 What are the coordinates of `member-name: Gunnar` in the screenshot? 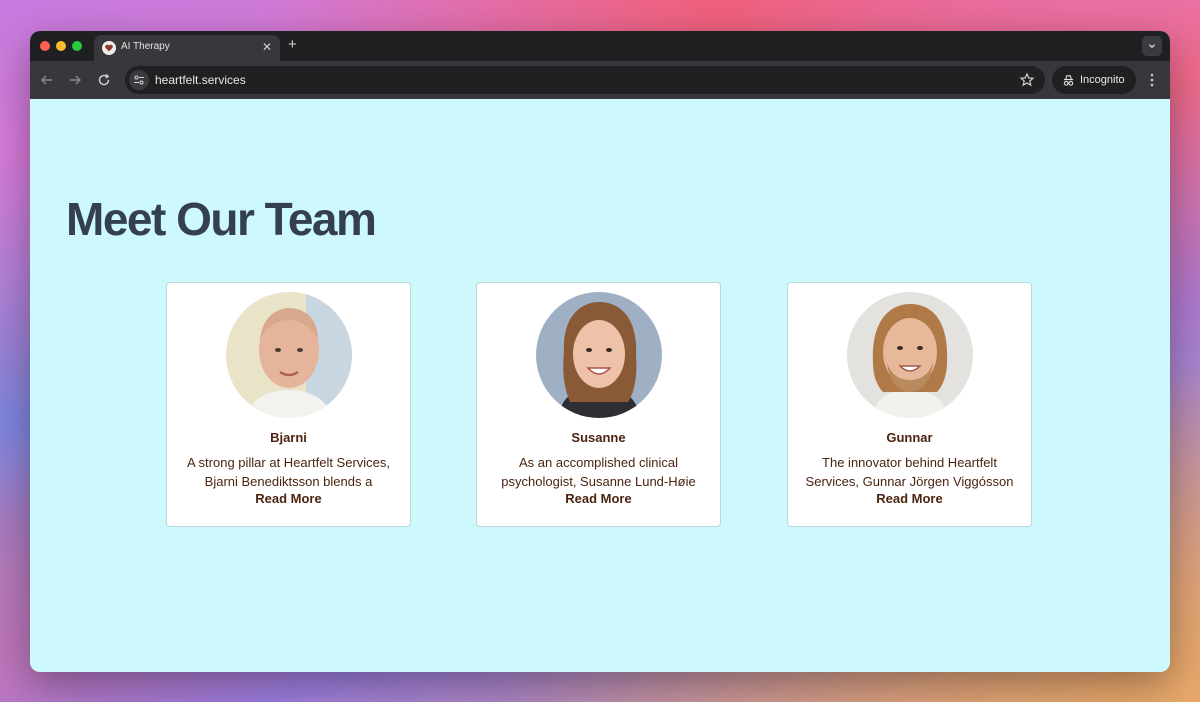 It's located at (909, 437).